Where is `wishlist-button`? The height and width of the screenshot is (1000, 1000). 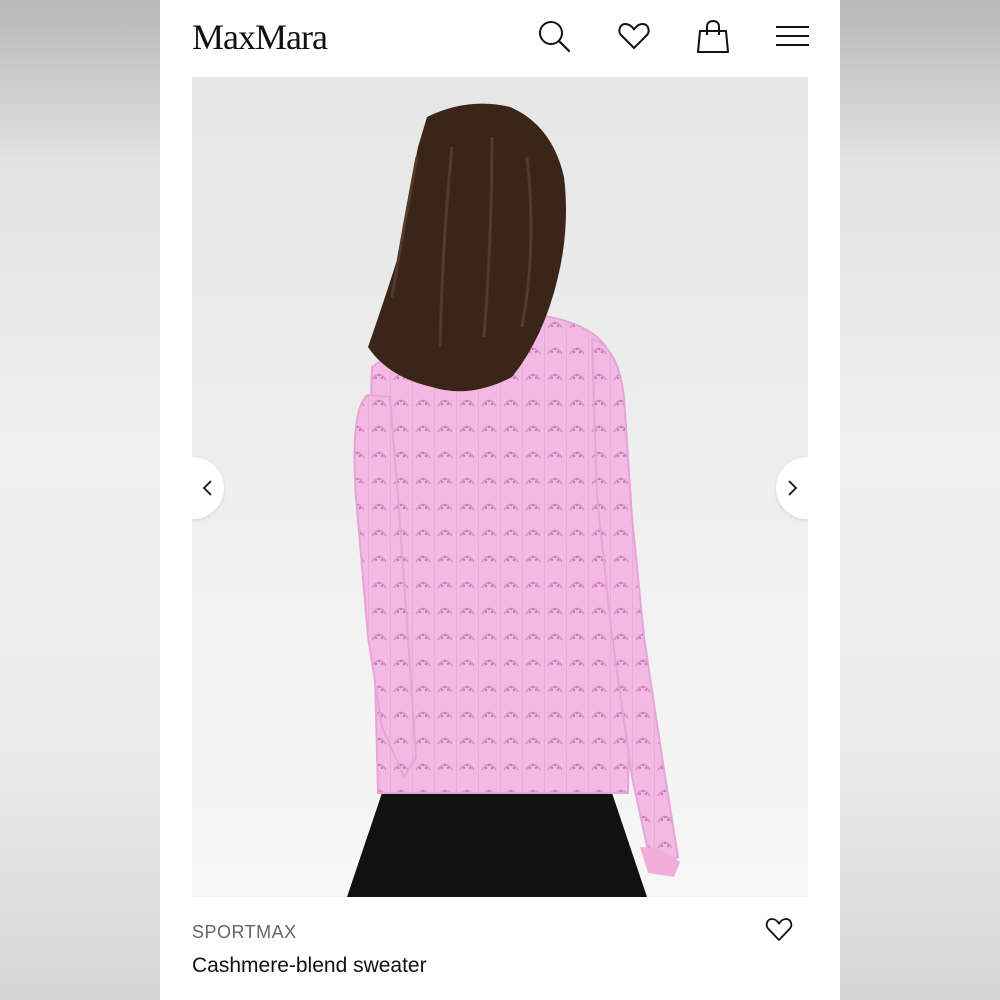
wishlist-button is located at coordinates (634, 36).